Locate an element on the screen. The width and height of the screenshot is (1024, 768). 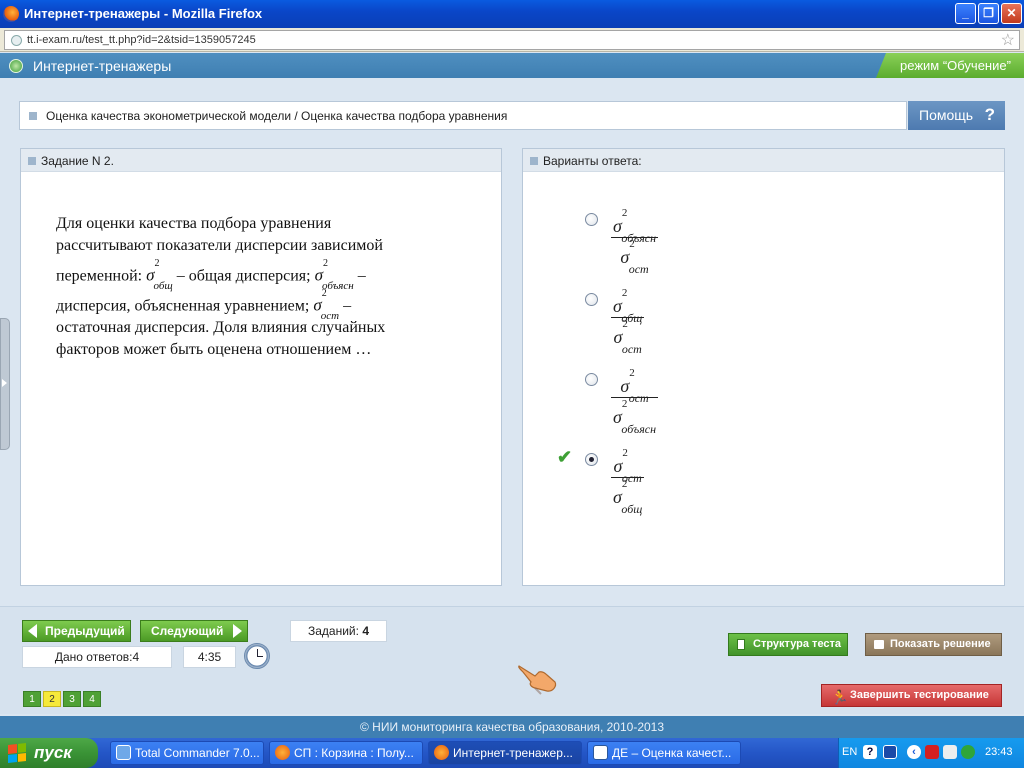
help-button: Помощь ? is located at coordinates (956, 115).